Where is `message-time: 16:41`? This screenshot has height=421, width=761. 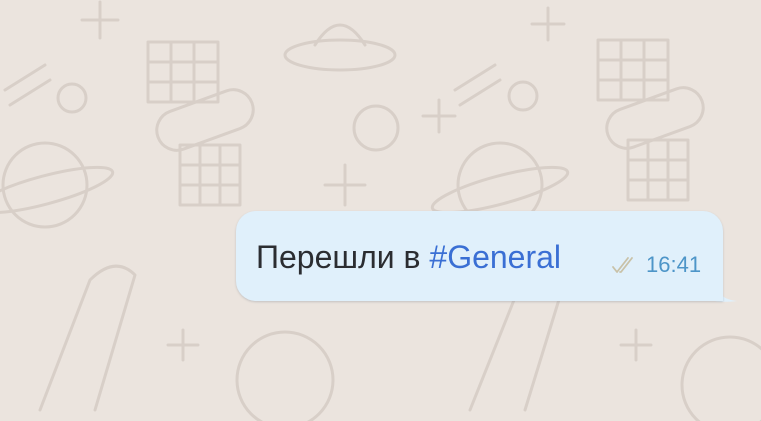 message-time: 16:41 is located at coordinates (674, 264).